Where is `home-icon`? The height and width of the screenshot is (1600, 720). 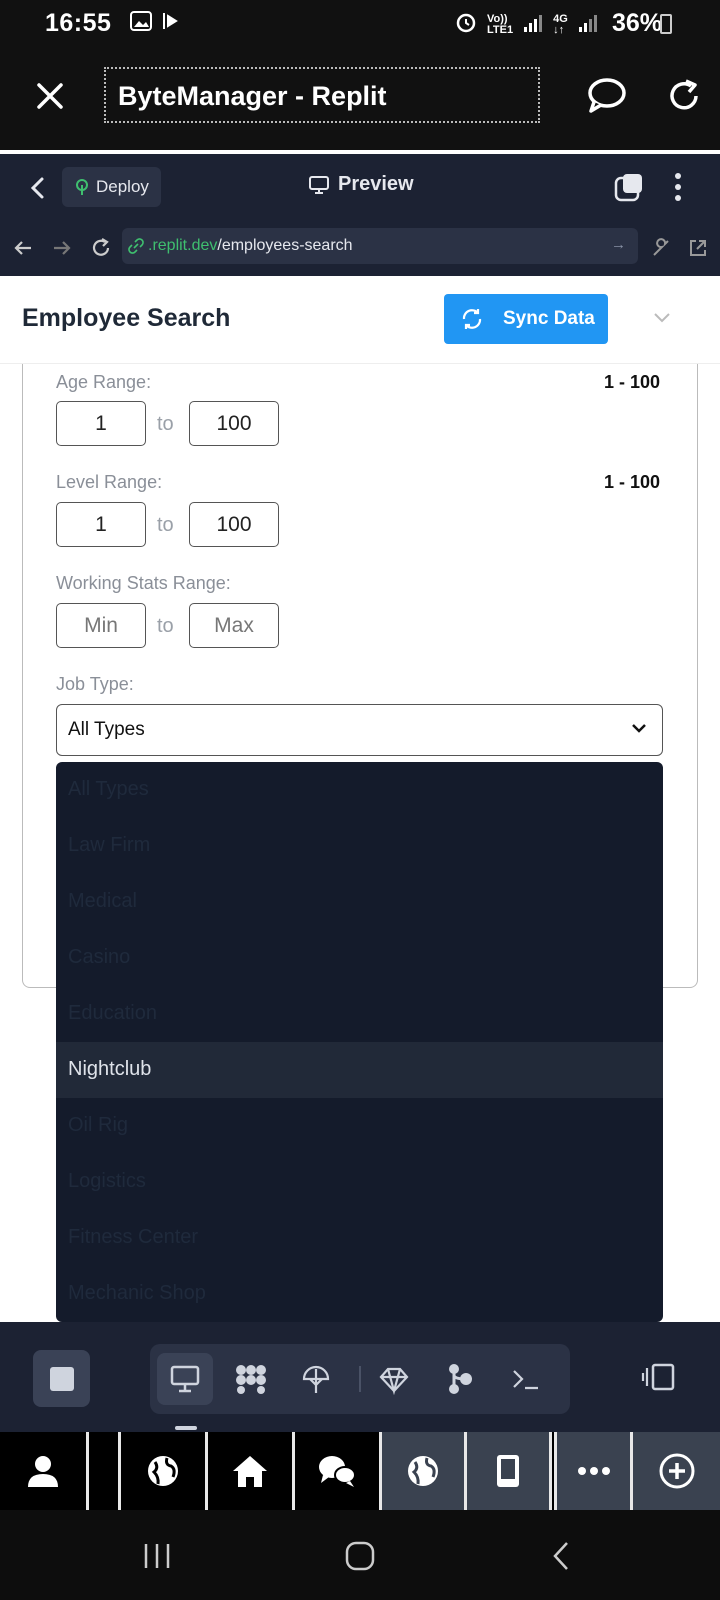 home-icon is located at coordinates (250, 1471).